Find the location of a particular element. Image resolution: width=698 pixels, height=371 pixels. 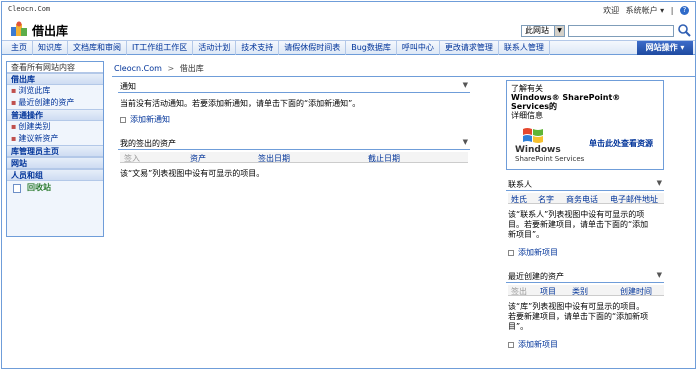

nav-tab: 技术支持 is located at coordinates (258, 48).